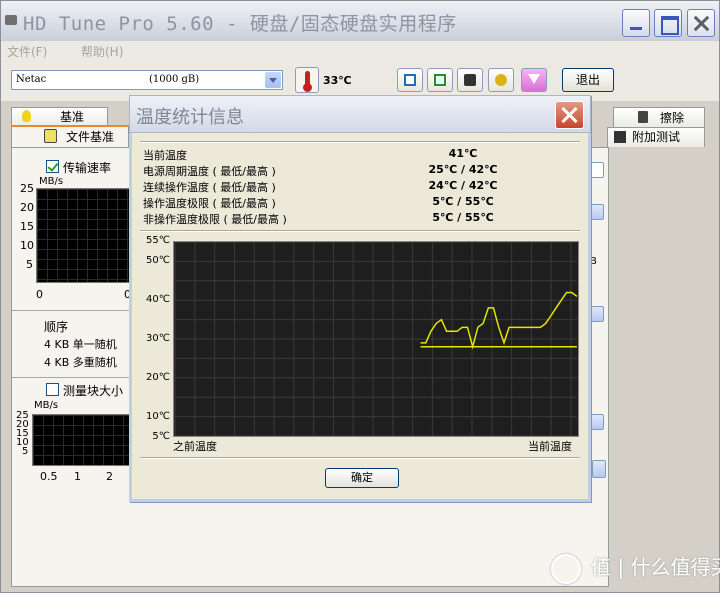 The width and height of the screenshot is (720, 593). I want to click on tab-file-benchmark: 文件基准, so click(70, 136).